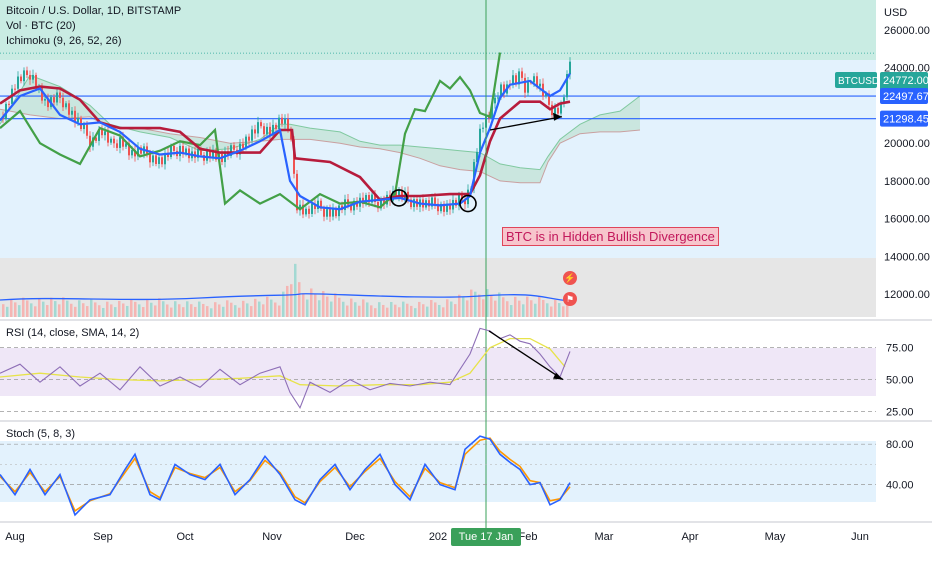 This screenshot has height=564, width=932. I want to click on stoch-indicator-label: Stoch (5, 8, 3), so click(40, 434).